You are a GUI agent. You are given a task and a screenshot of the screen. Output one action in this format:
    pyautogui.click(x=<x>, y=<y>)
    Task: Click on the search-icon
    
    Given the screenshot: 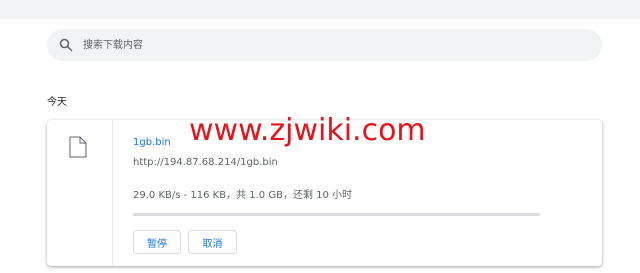 What is the action you would take?
    pyautogui.click(x=66, y=45)
    